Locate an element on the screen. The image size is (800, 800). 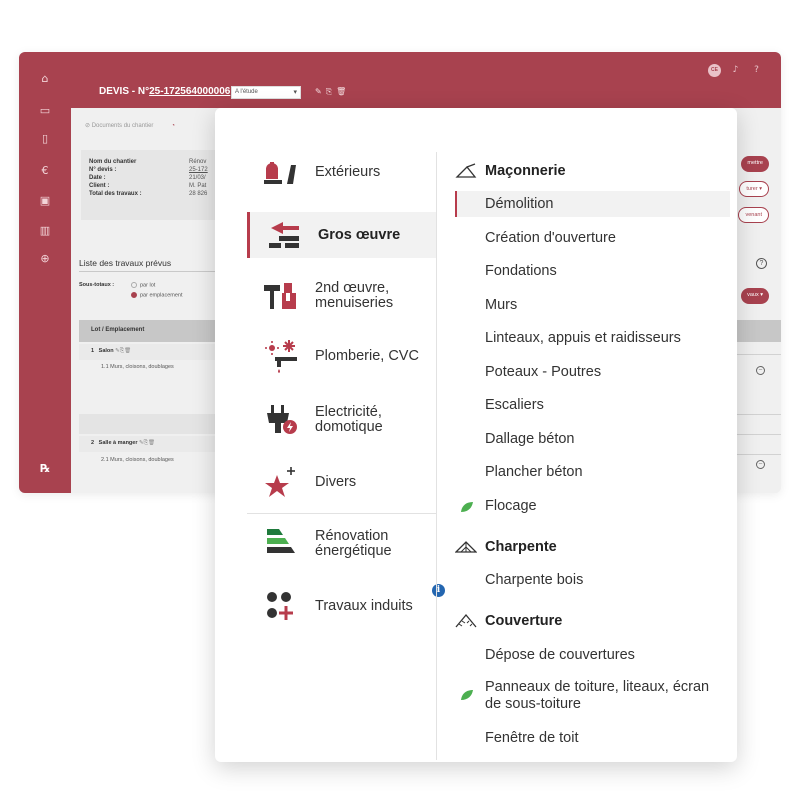
menu-item-escaliers: Escaliers is located at coordinates (592, 405).